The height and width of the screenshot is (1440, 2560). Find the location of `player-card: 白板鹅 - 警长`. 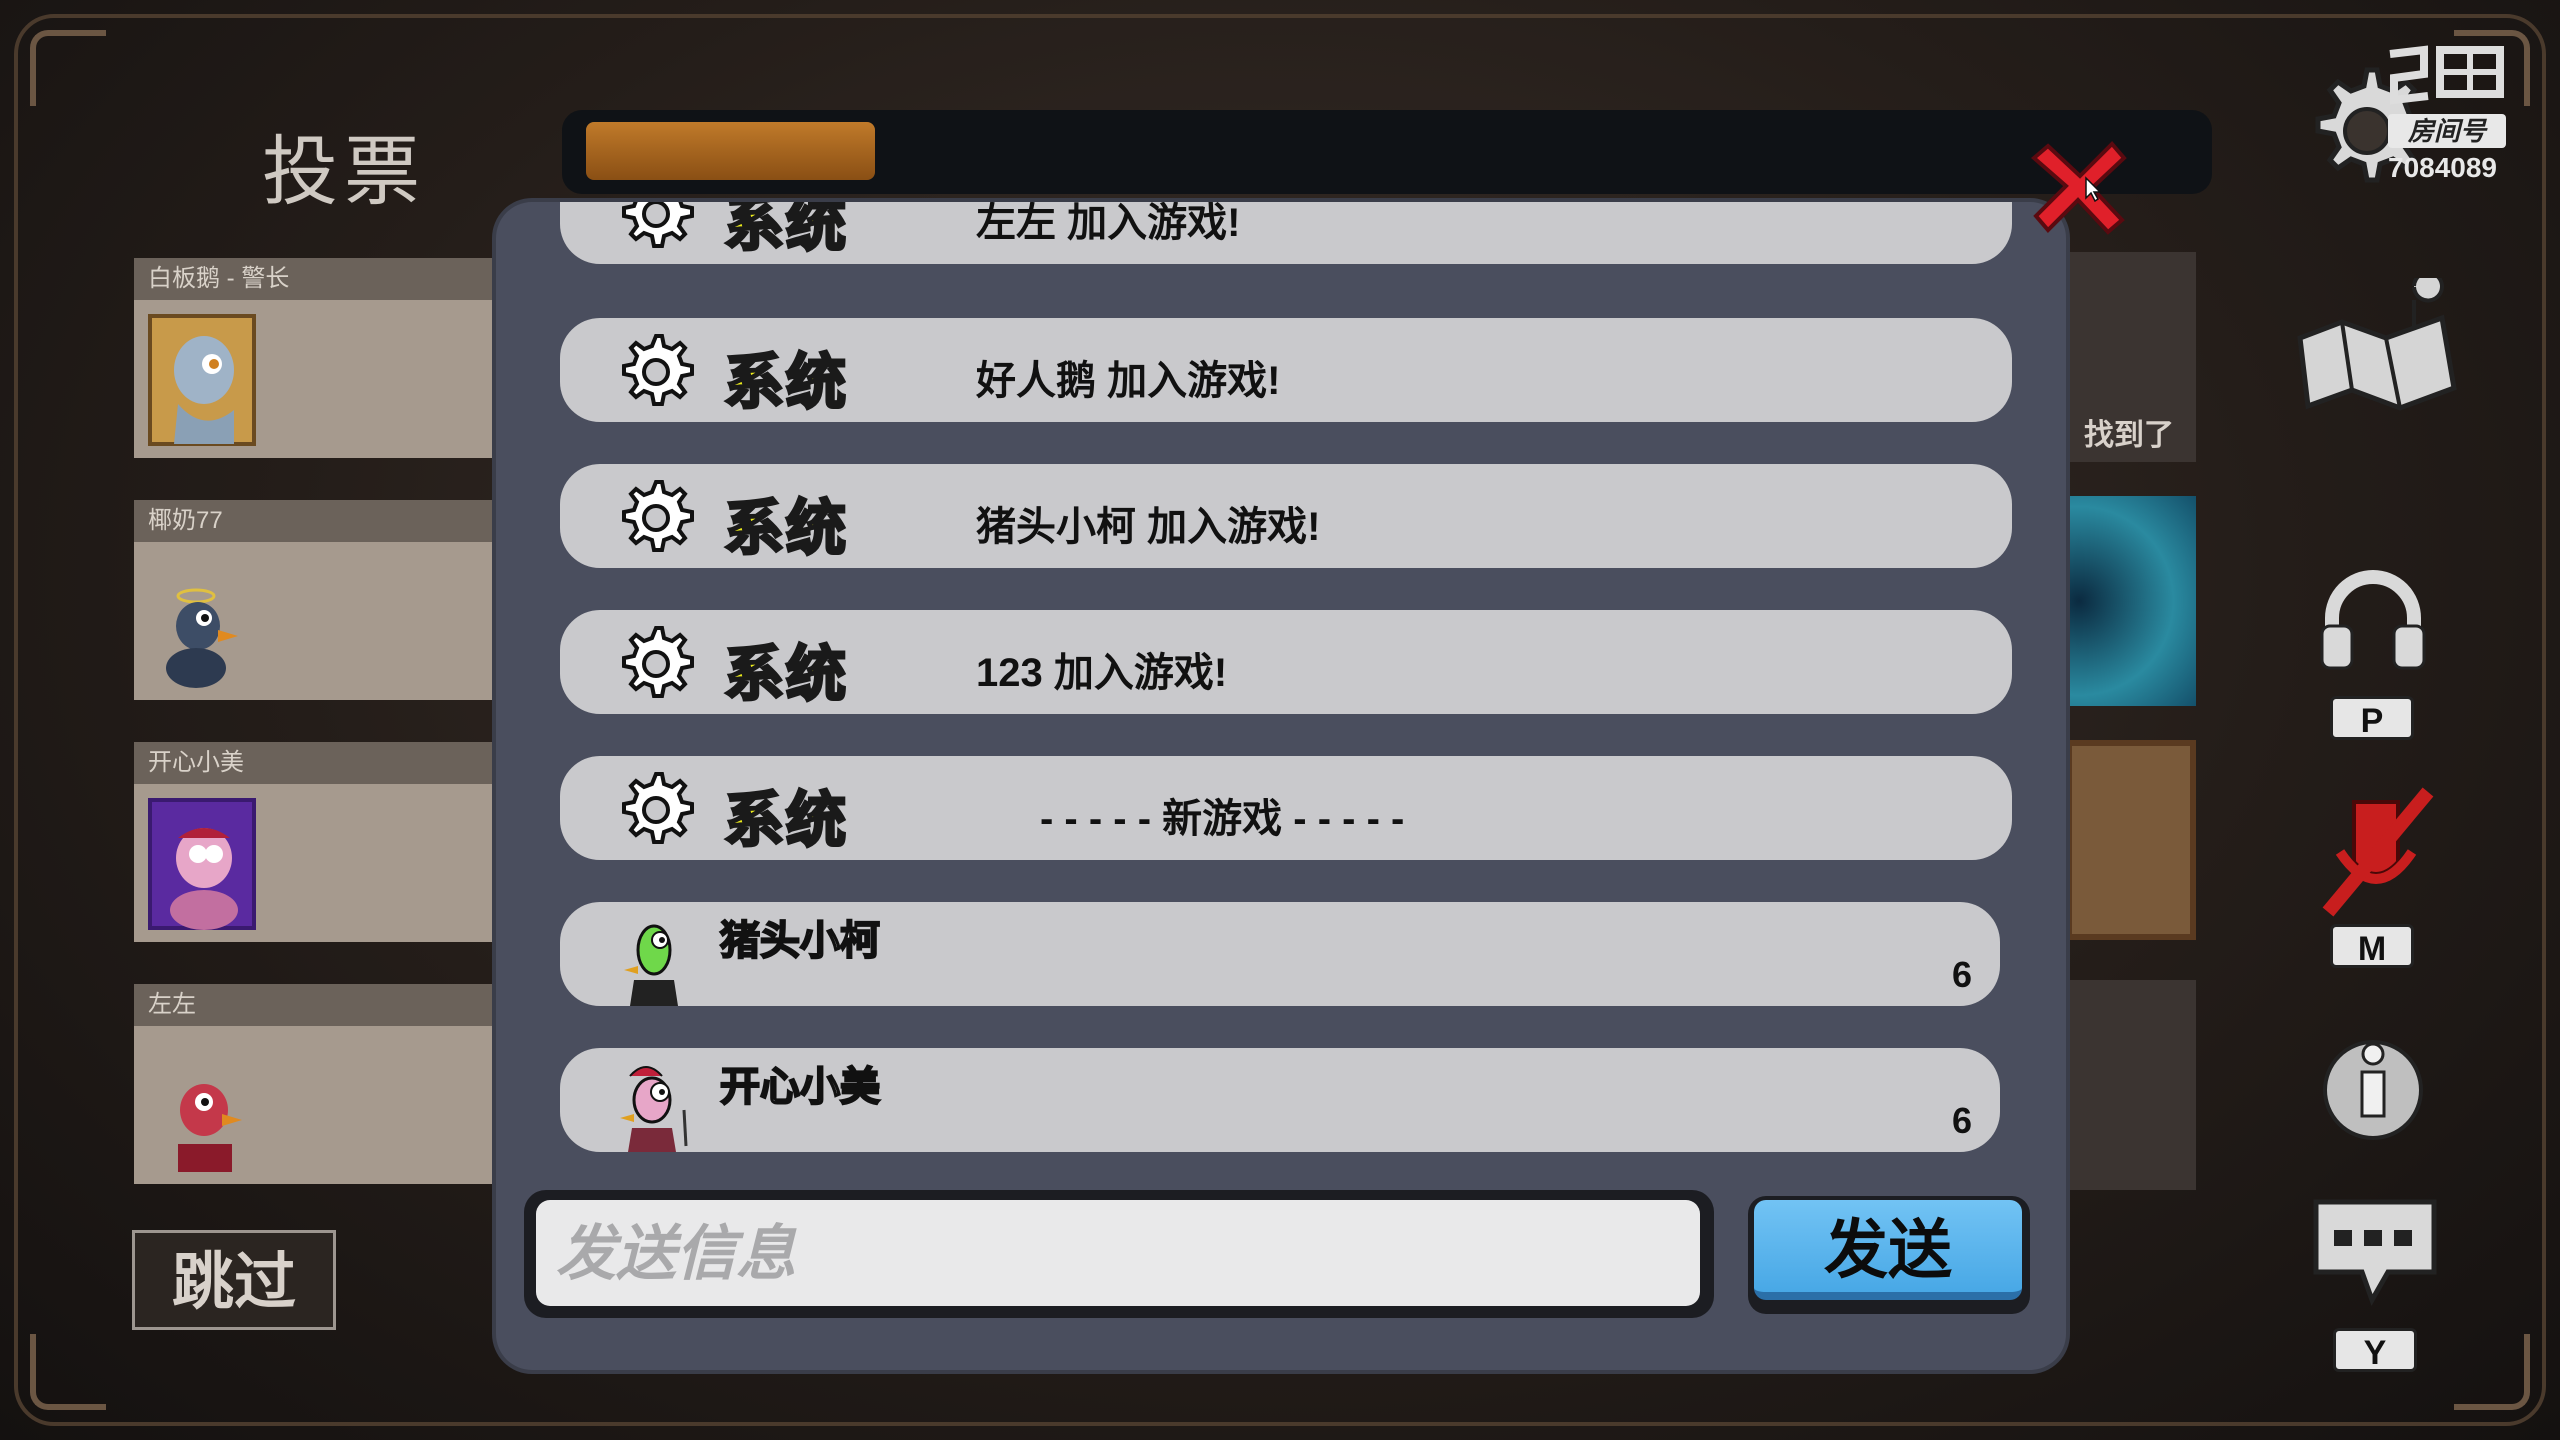

player-card: 白板鹅 - 警长 is located at coordinates (324, 358).